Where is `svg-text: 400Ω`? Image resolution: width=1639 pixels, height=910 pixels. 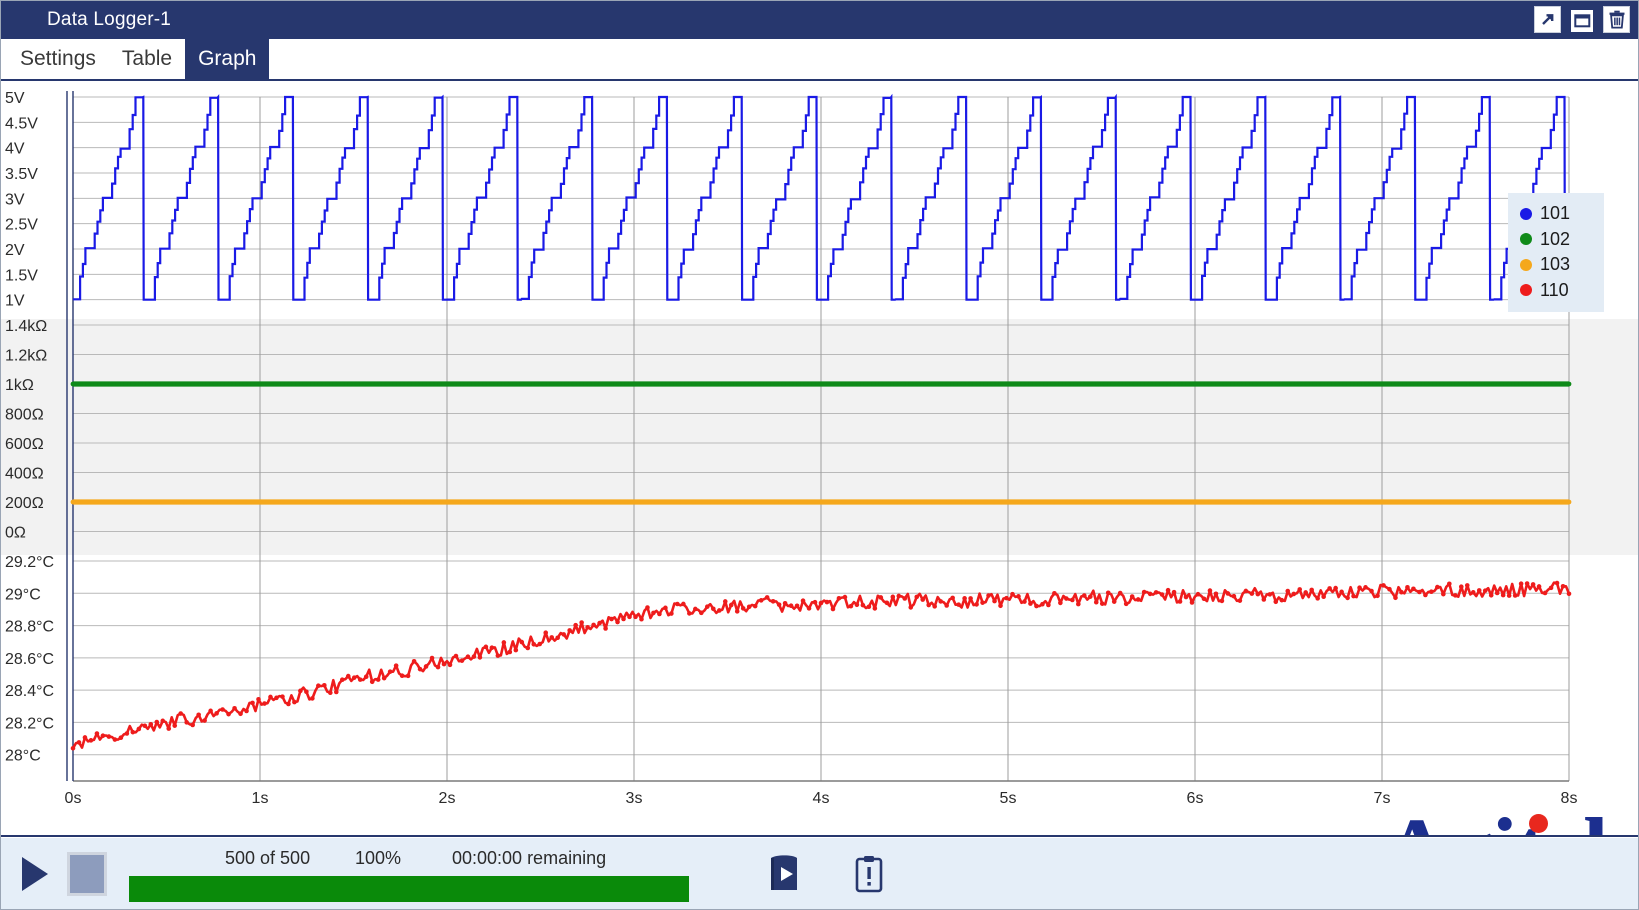 svg-text: 400Ω is located at coordinates (24, 474).